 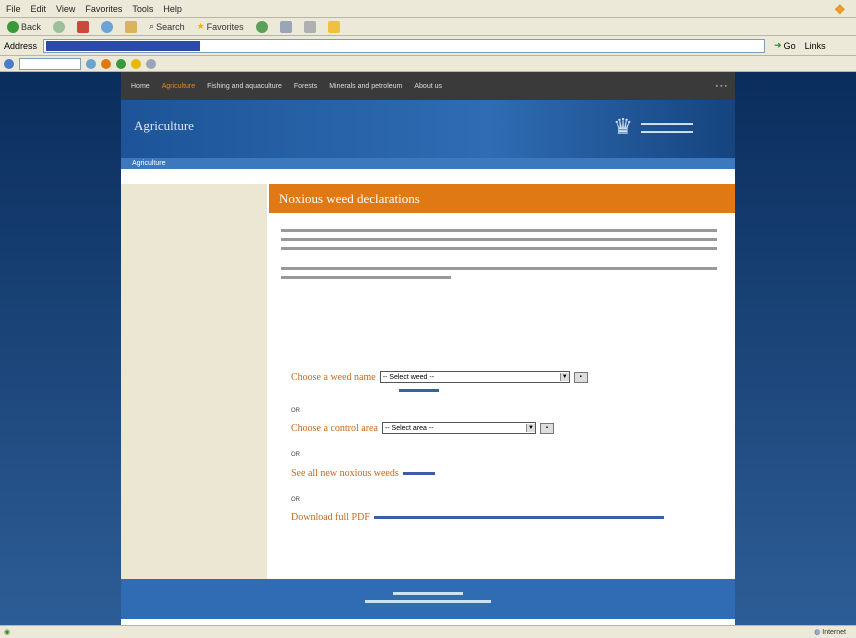 I want to click on star-icon: ★, so click(x=200, y=26).